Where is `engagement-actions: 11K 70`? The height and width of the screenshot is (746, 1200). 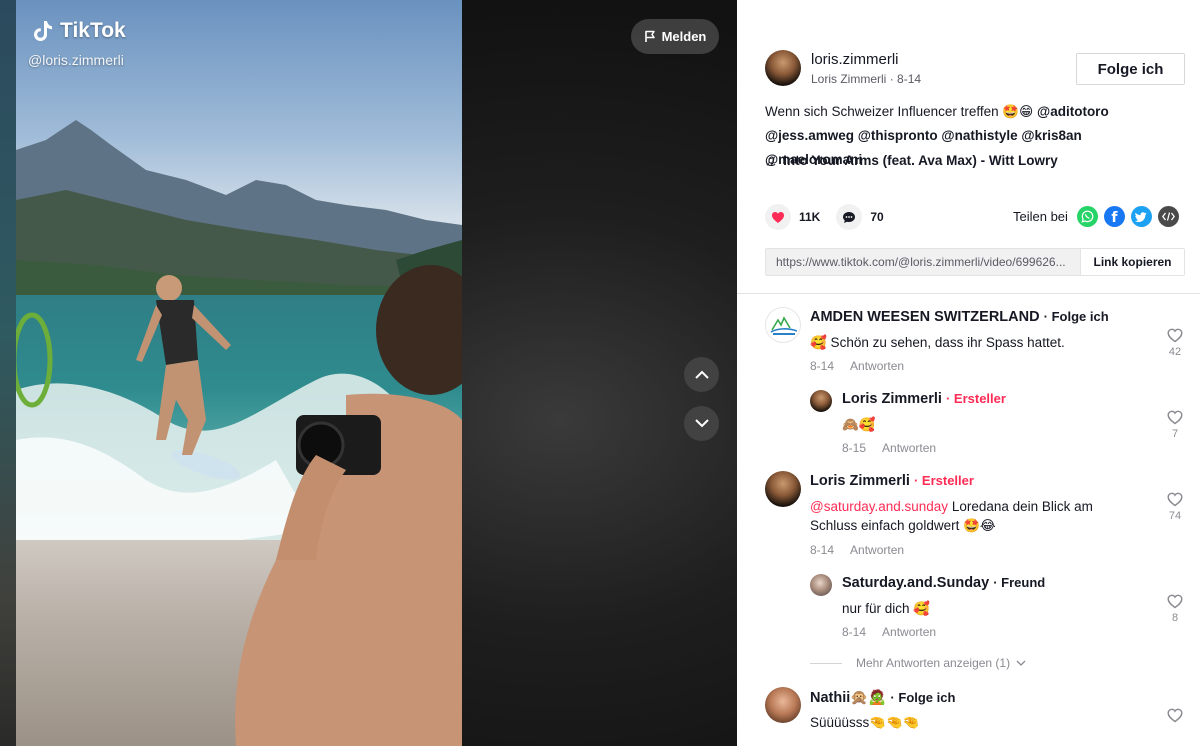
engagement-actions: 11K 70 is located at coordinates (832, 217).